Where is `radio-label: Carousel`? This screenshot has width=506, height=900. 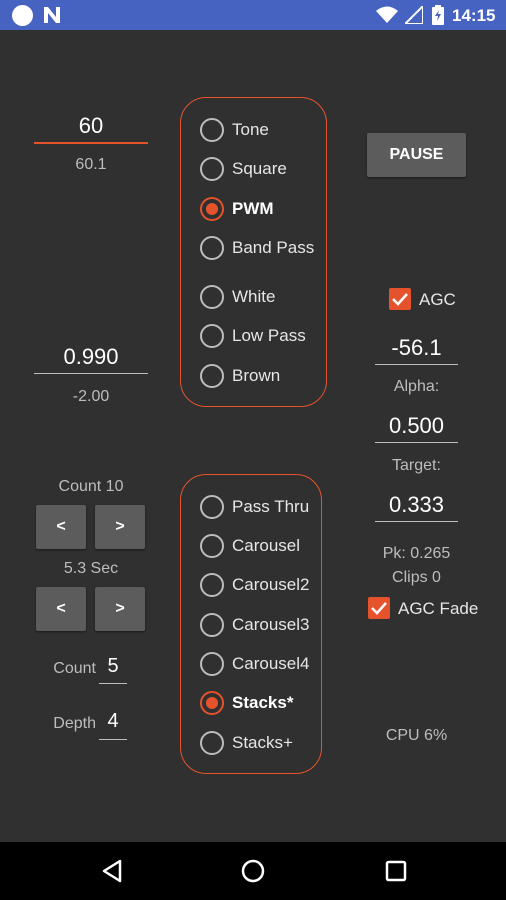
radio-label: Carousel is located at coordinates (266, 545).